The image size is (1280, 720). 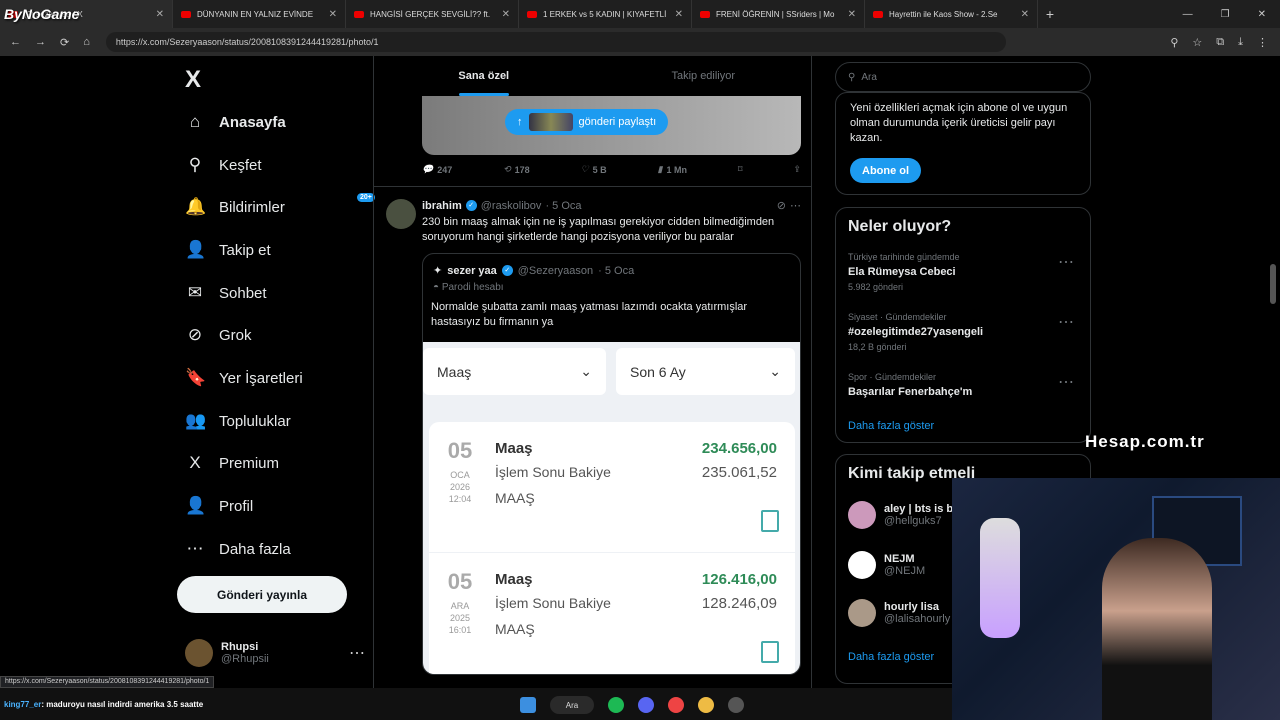 I want to click on tx-year: 2025, so click(x=460, y=618).